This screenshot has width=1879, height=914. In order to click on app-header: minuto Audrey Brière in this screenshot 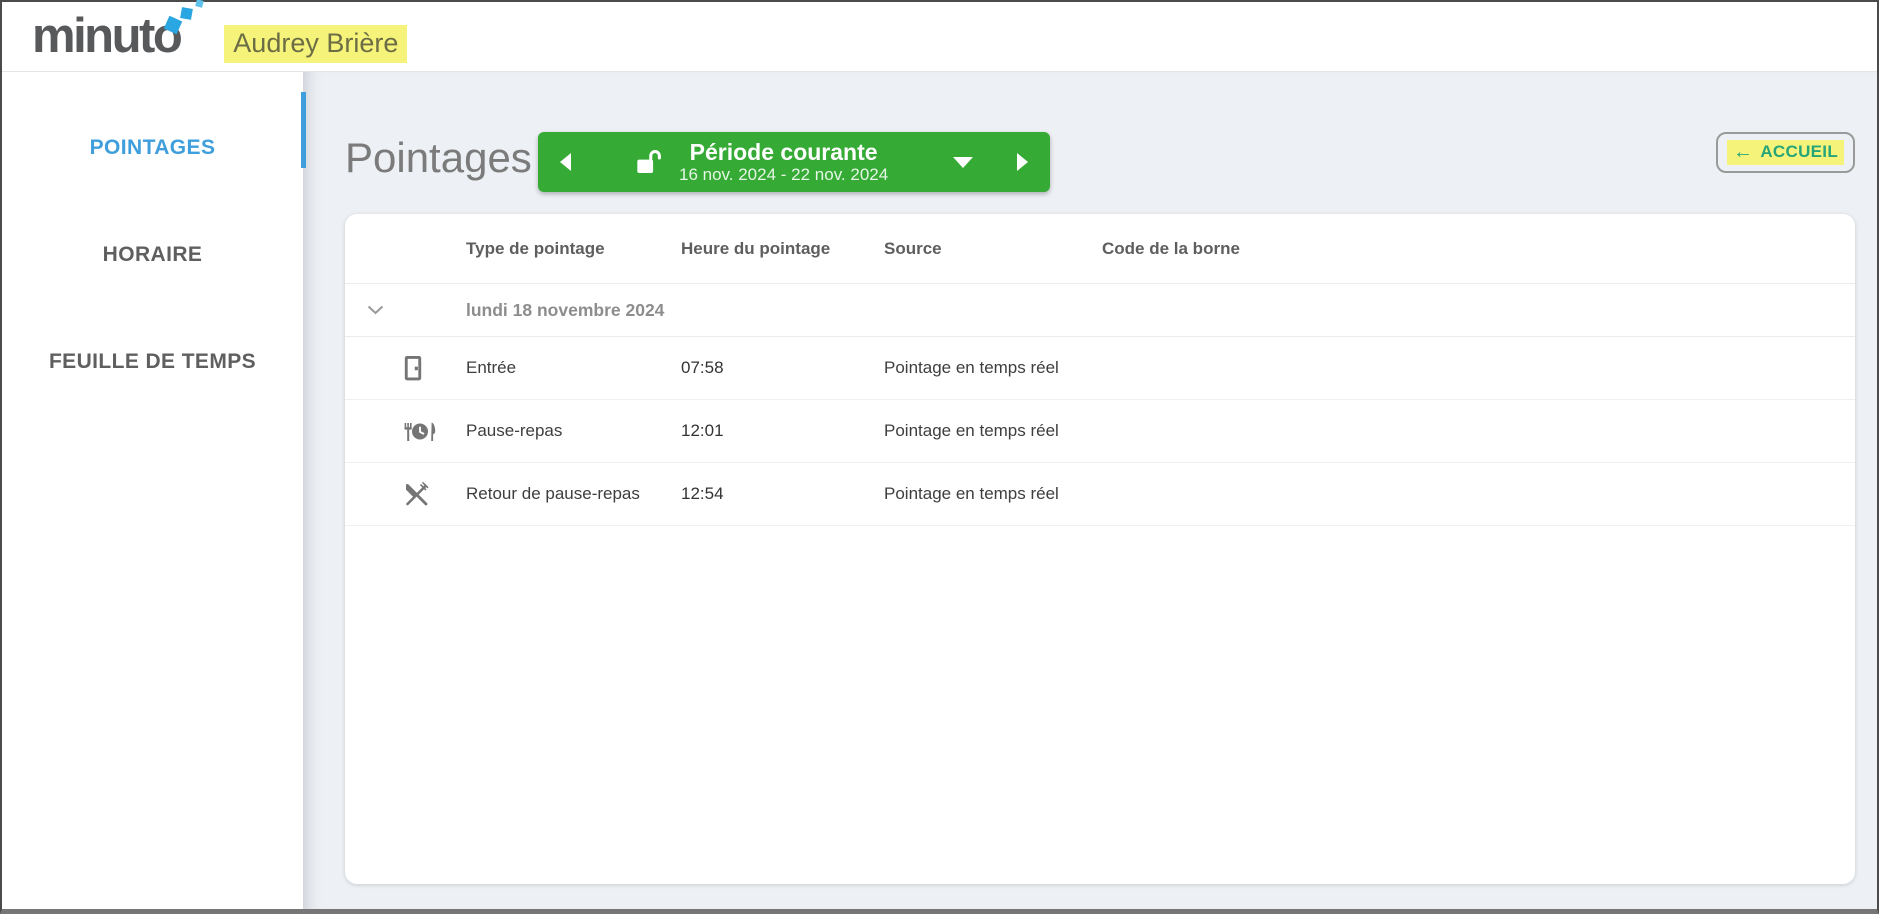, I will do `click(939, 36)`.